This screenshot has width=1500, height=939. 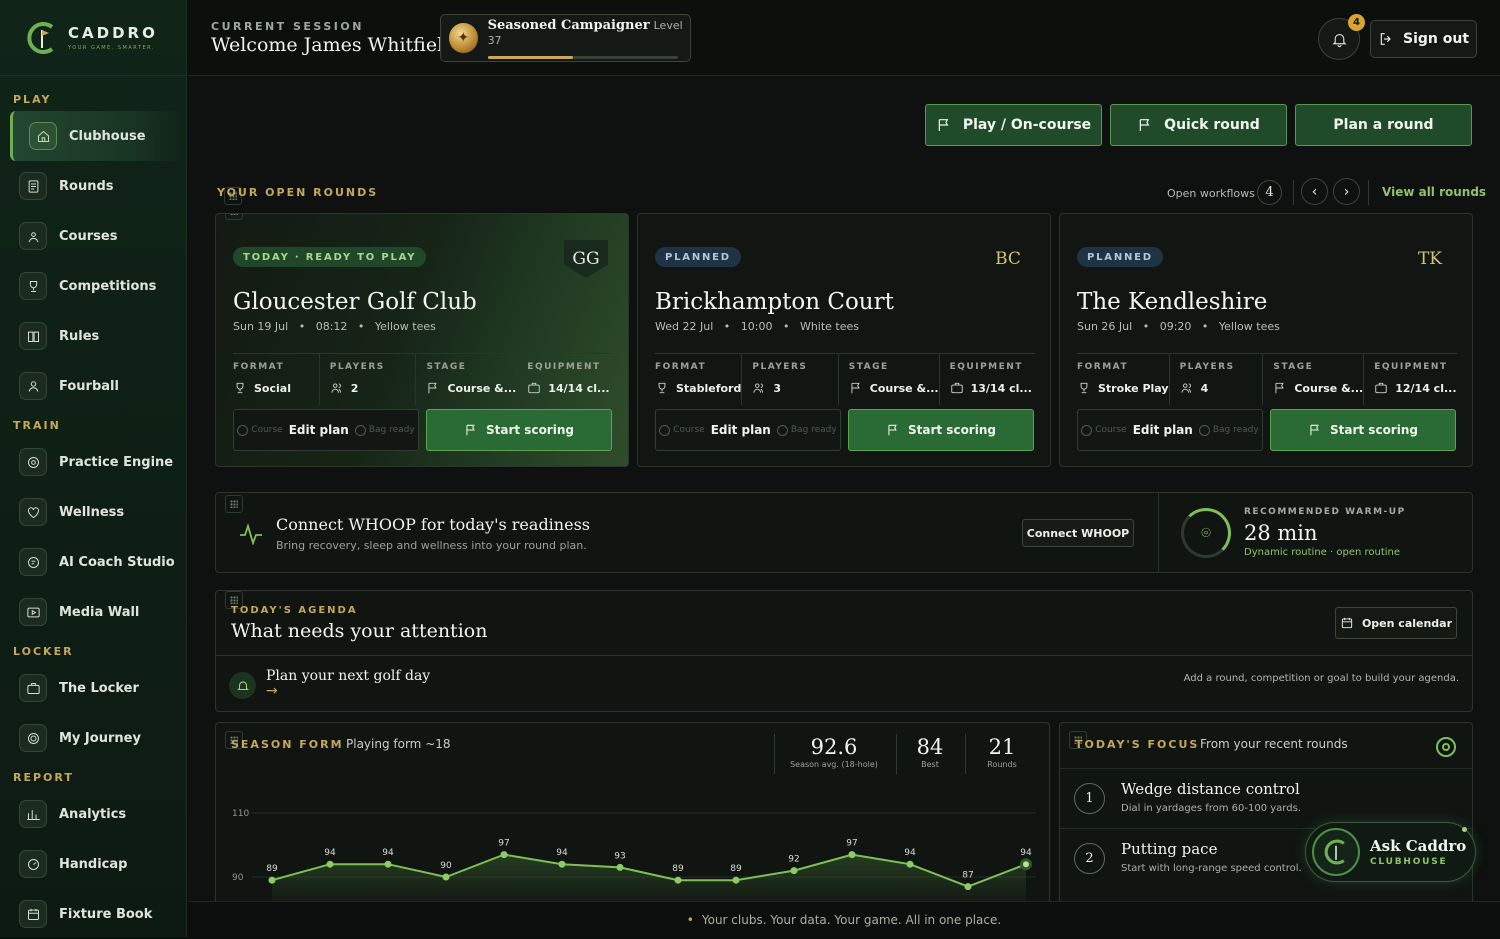 What do you see at coordinates (1322, 552) in the screenshot?
I see `warmup-routine-link: Dynamic routine · open routine` at bounding box center [1322, 552].